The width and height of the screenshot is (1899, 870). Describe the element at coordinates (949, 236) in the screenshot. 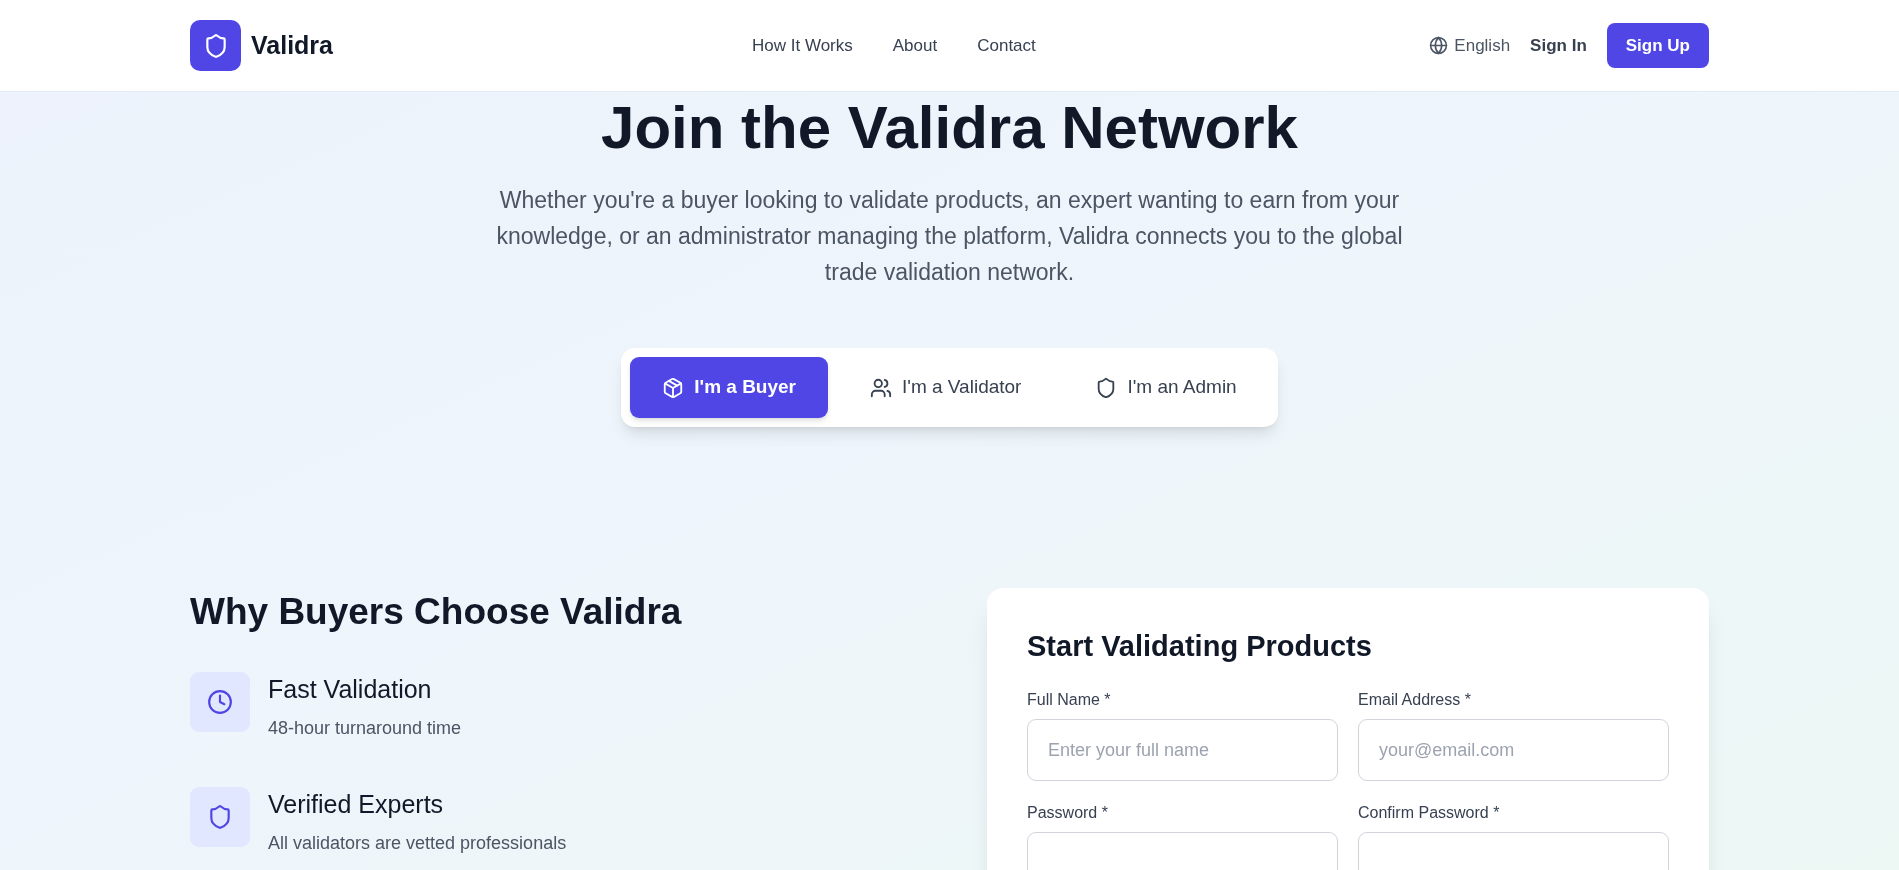

I see `intro-text: Whether you're a buyer looking to validate products, an expert wanting to earn from your knowledge, or an administrator managing the platform, Validra connects you to the global trade validation network.` at that location.